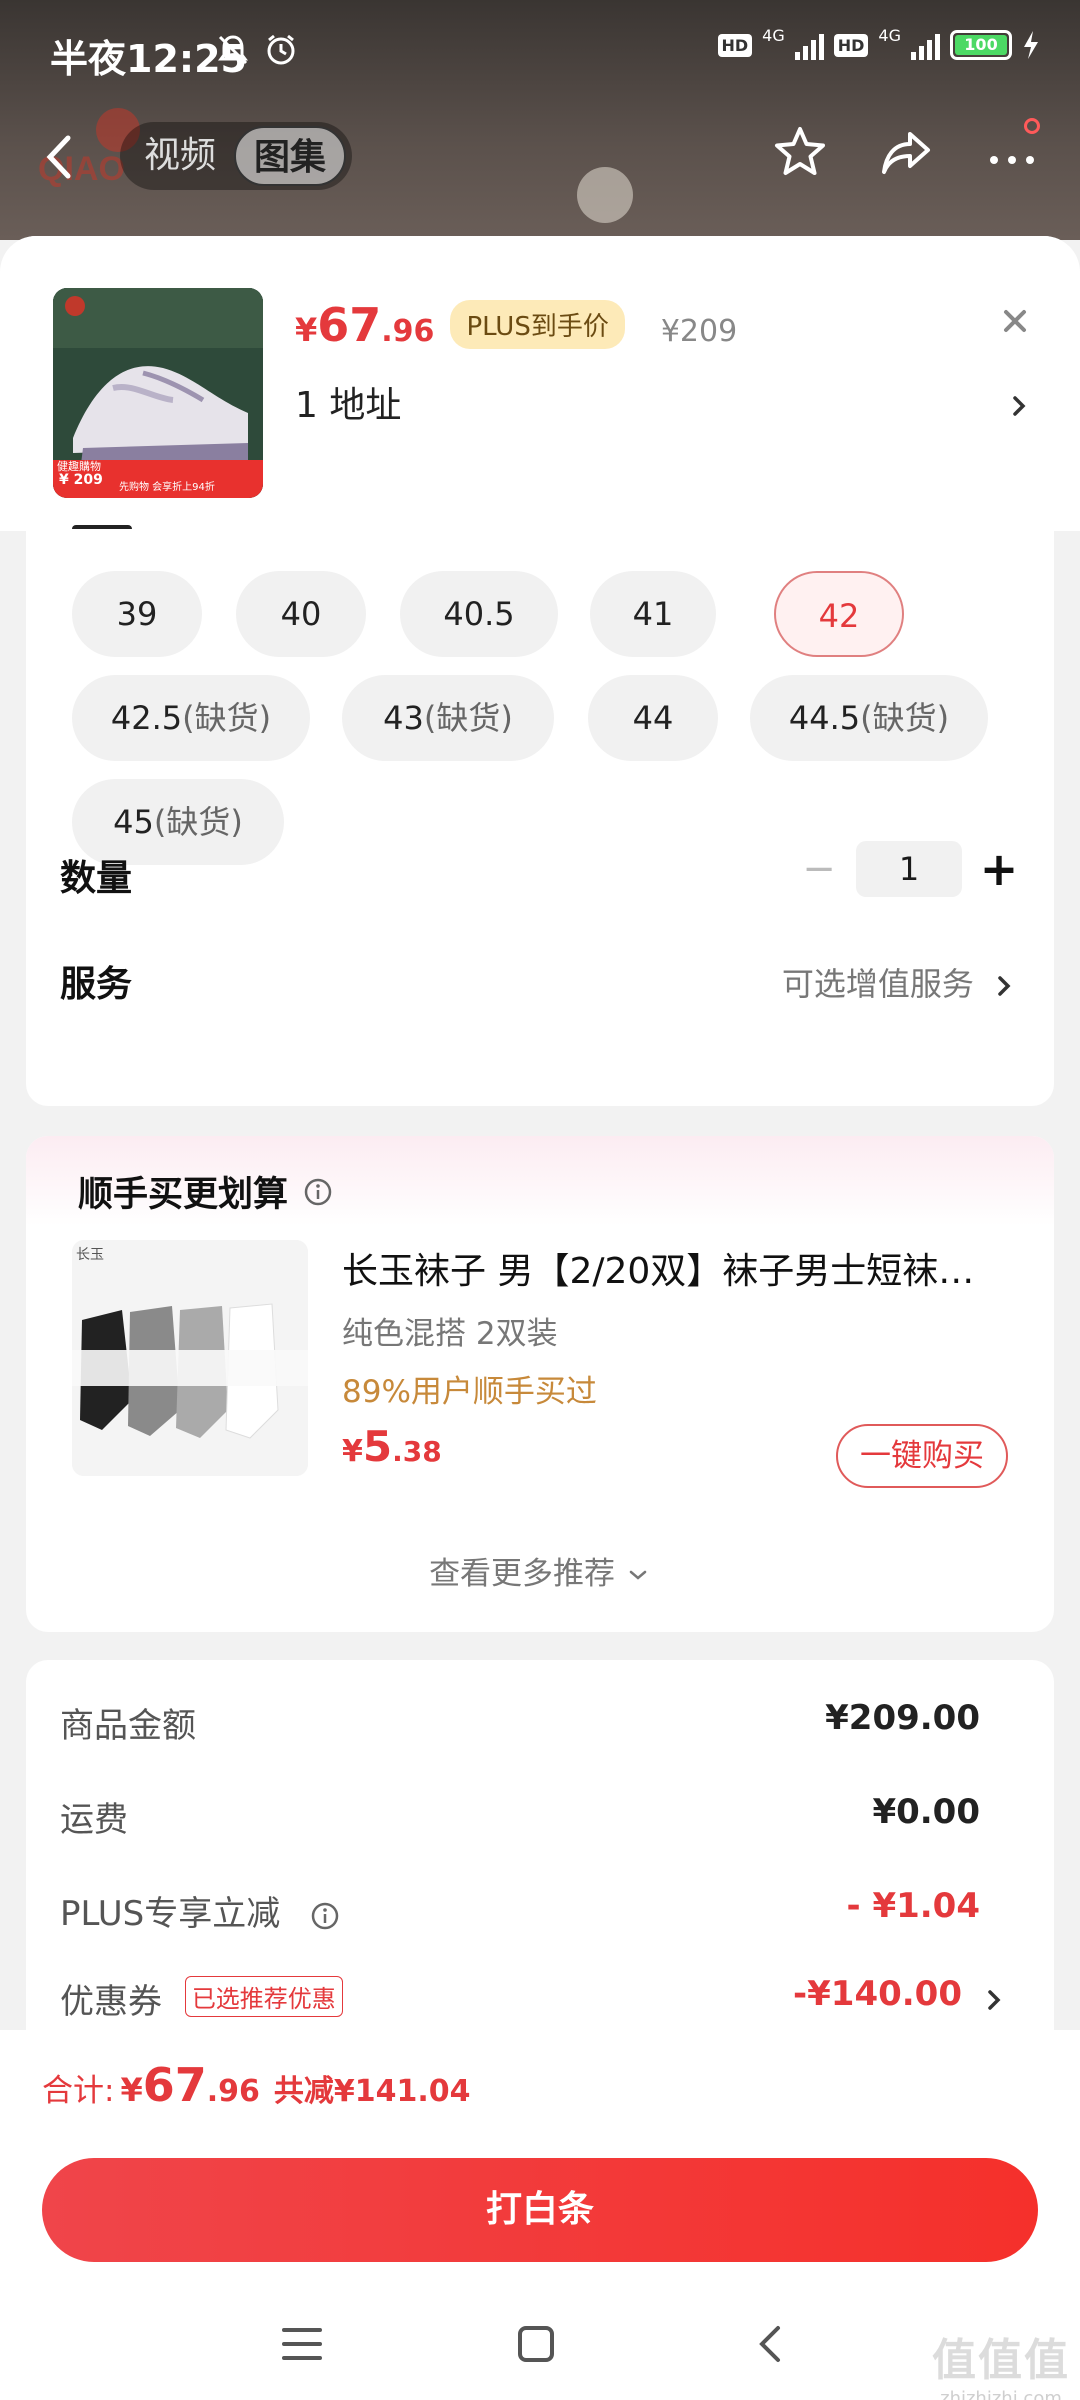 The width and height of the screenshot is (1080, 2400). I want to click on system-nav-bar, so click(540, 2347).